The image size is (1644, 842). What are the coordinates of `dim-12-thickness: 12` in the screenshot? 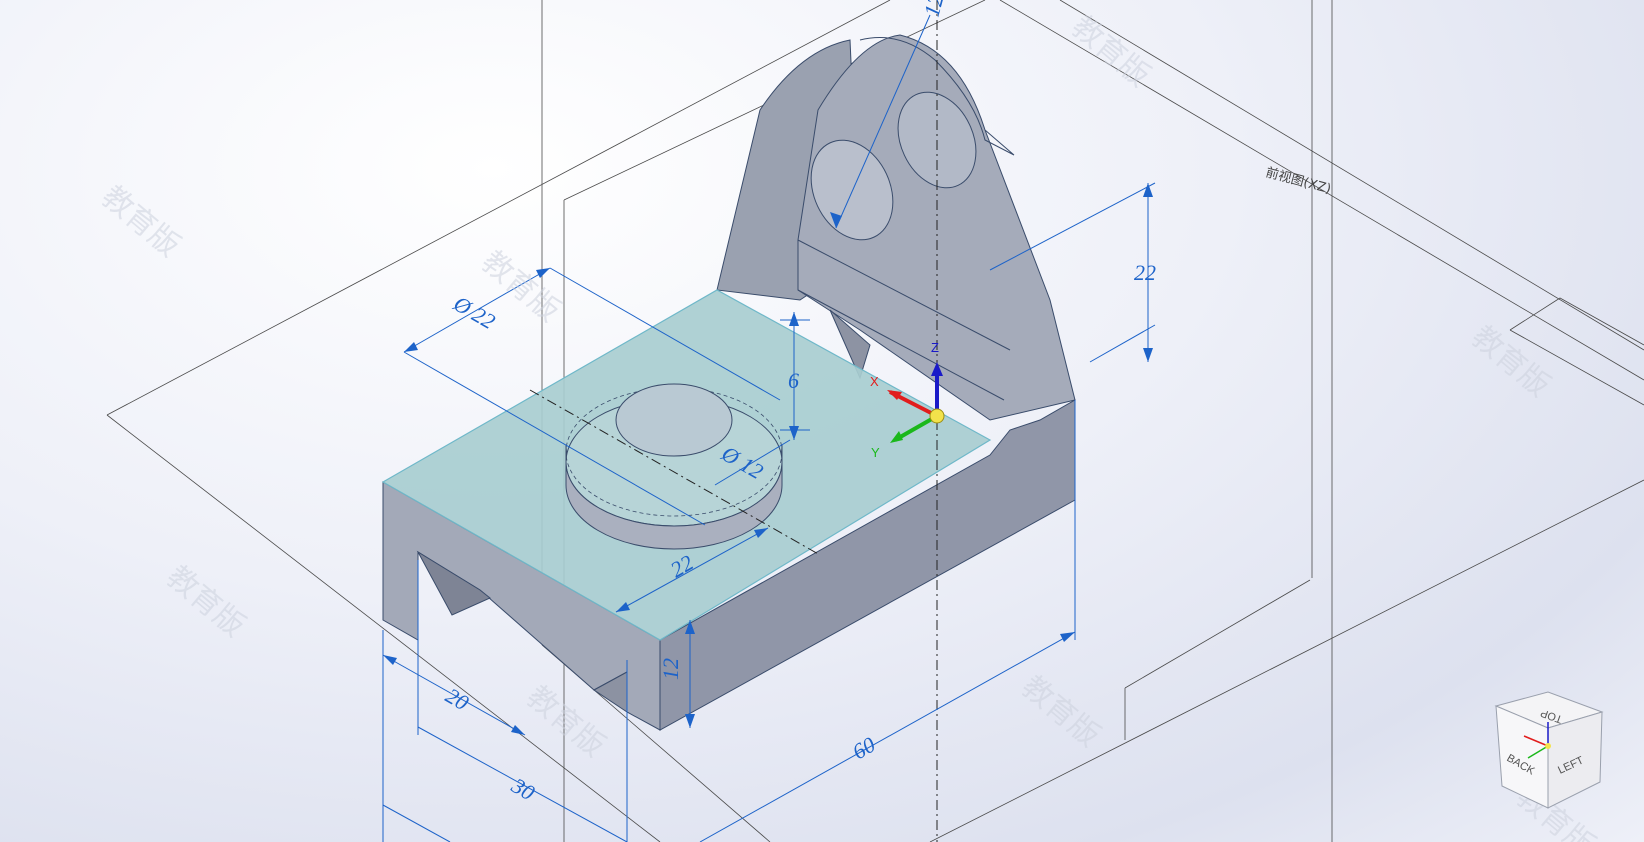 It's located at (670, 669).